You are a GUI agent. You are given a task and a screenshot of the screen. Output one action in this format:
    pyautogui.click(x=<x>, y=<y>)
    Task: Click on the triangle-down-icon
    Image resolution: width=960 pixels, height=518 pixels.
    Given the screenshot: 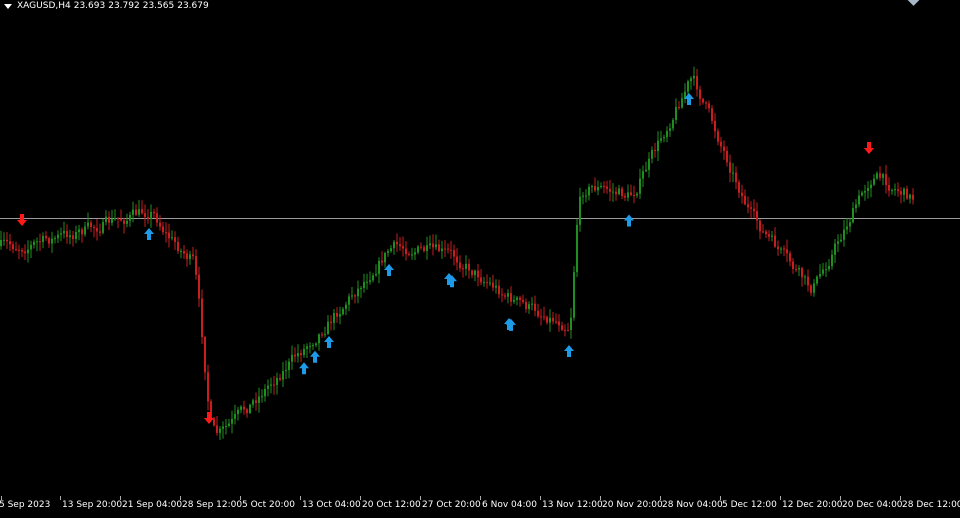 What is the action you would take?
    pyautogui.click(x=8, y=6)
    